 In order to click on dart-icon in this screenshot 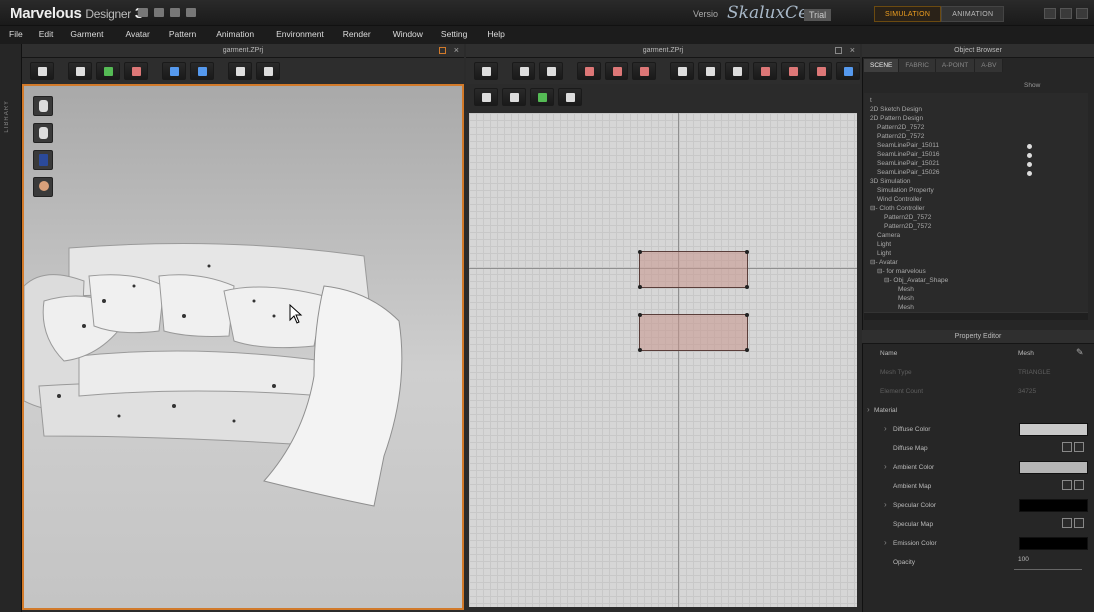, I will do `click(848, 71)`.